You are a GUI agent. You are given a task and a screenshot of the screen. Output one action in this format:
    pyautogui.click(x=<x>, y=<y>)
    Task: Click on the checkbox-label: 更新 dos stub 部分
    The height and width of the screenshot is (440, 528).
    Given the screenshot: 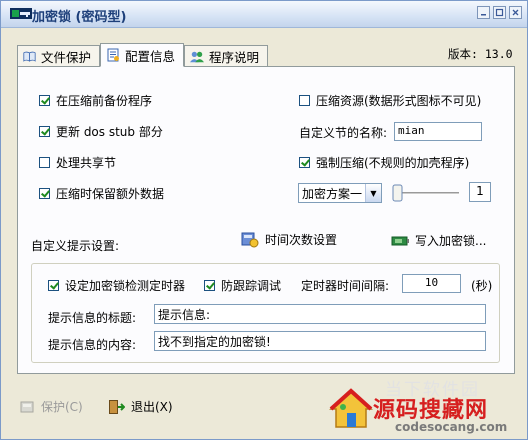 What is the action you would take?
    pyautogui.click(x=109, y=132)
    